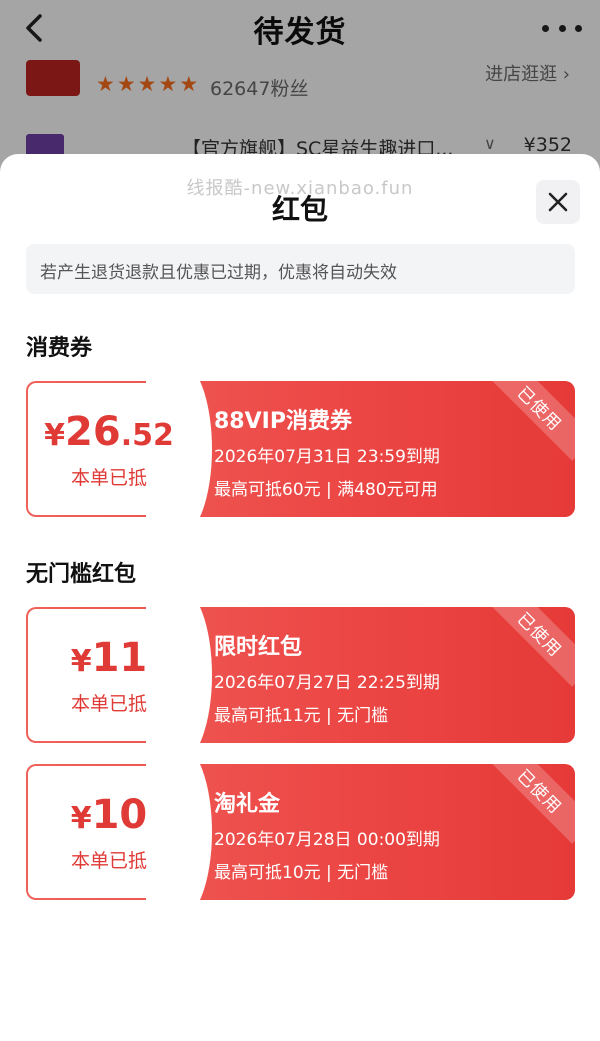 Image resolution: width=600 pixels, height=1041 pixels. What do you see at coordinates (327, 457) in the screenshot?
I see `coupon-expiry: 2026年07月31日 23:59到期` at bounding box center [327, 457].